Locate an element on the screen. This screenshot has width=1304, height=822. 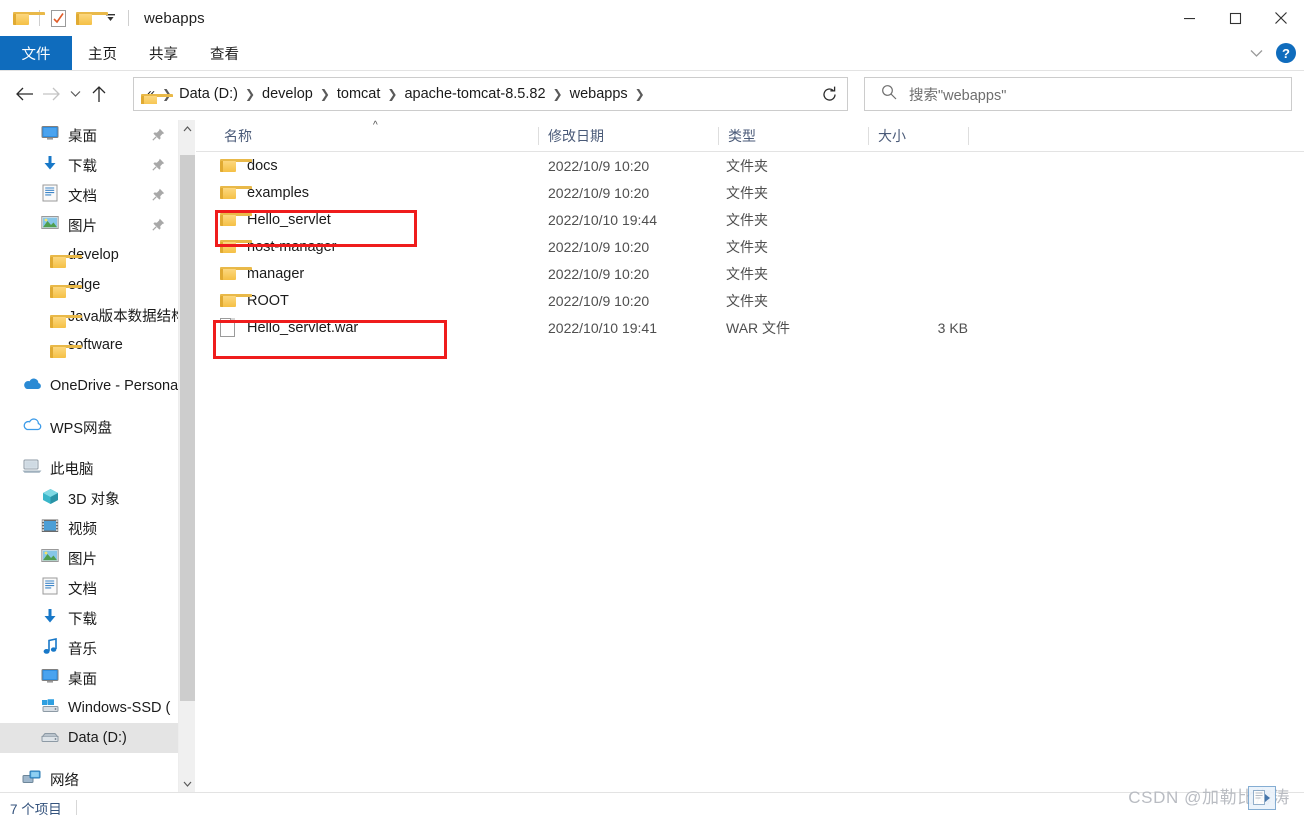
help-icon: ? is located at coordinates (1286, 53).